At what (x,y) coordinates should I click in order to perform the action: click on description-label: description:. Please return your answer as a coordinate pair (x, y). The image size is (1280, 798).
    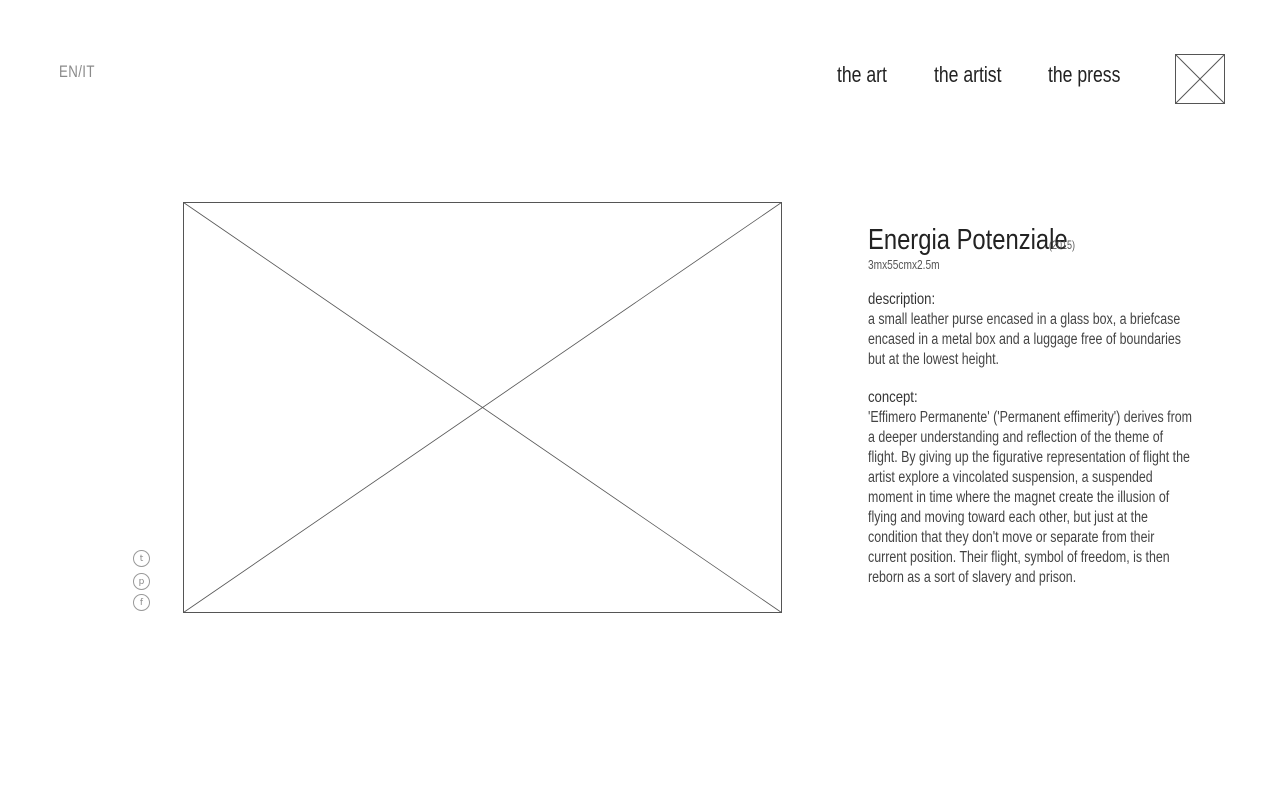
    Looking at the image, I should click on (902, 299).